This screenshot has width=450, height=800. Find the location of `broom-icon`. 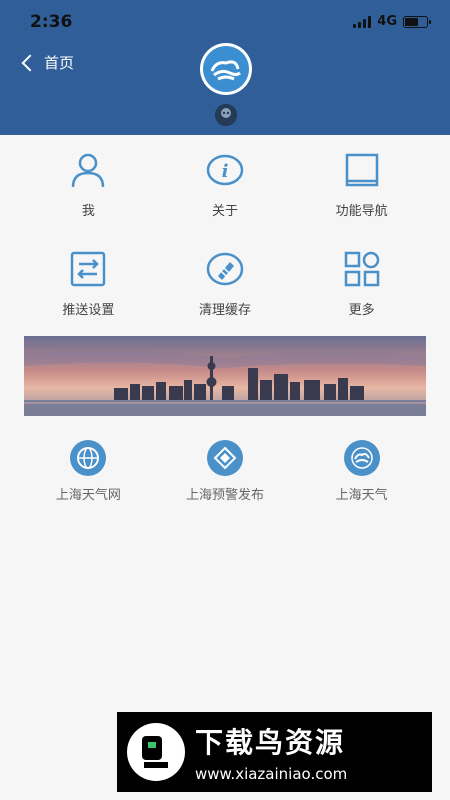

broom-icon is located at coordinates (225, 269).